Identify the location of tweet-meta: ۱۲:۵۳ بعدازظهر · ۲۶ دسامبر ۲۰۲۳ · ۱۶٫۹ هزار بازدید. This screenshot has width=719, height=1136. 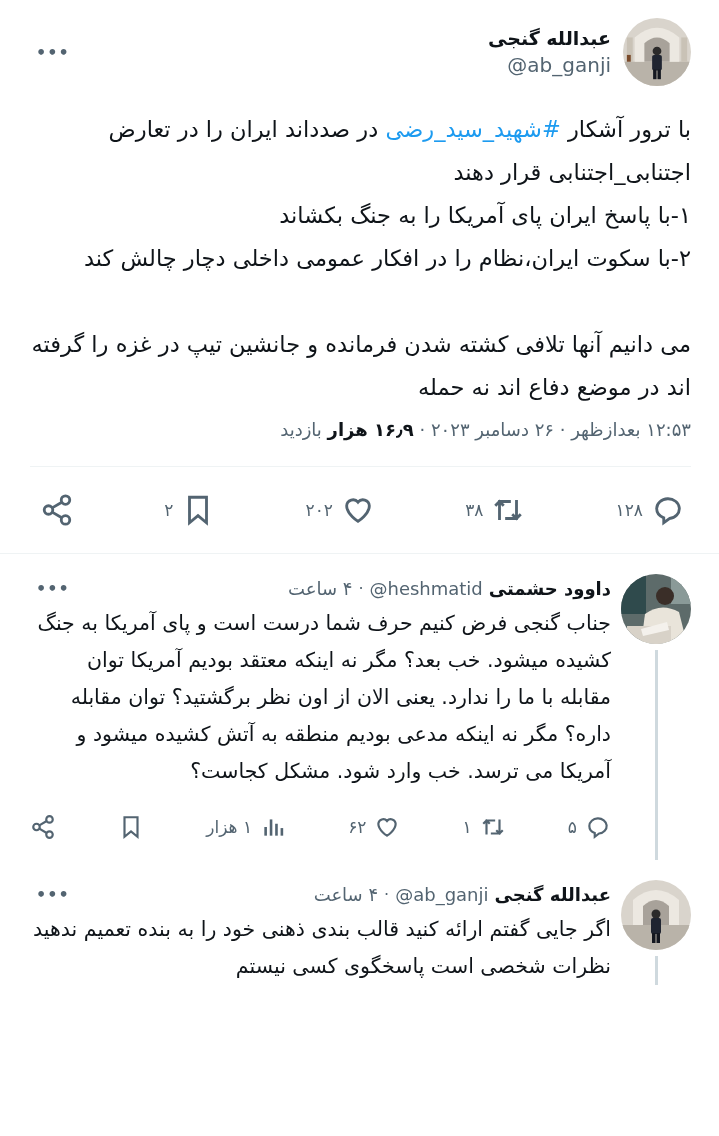
(360, 443).